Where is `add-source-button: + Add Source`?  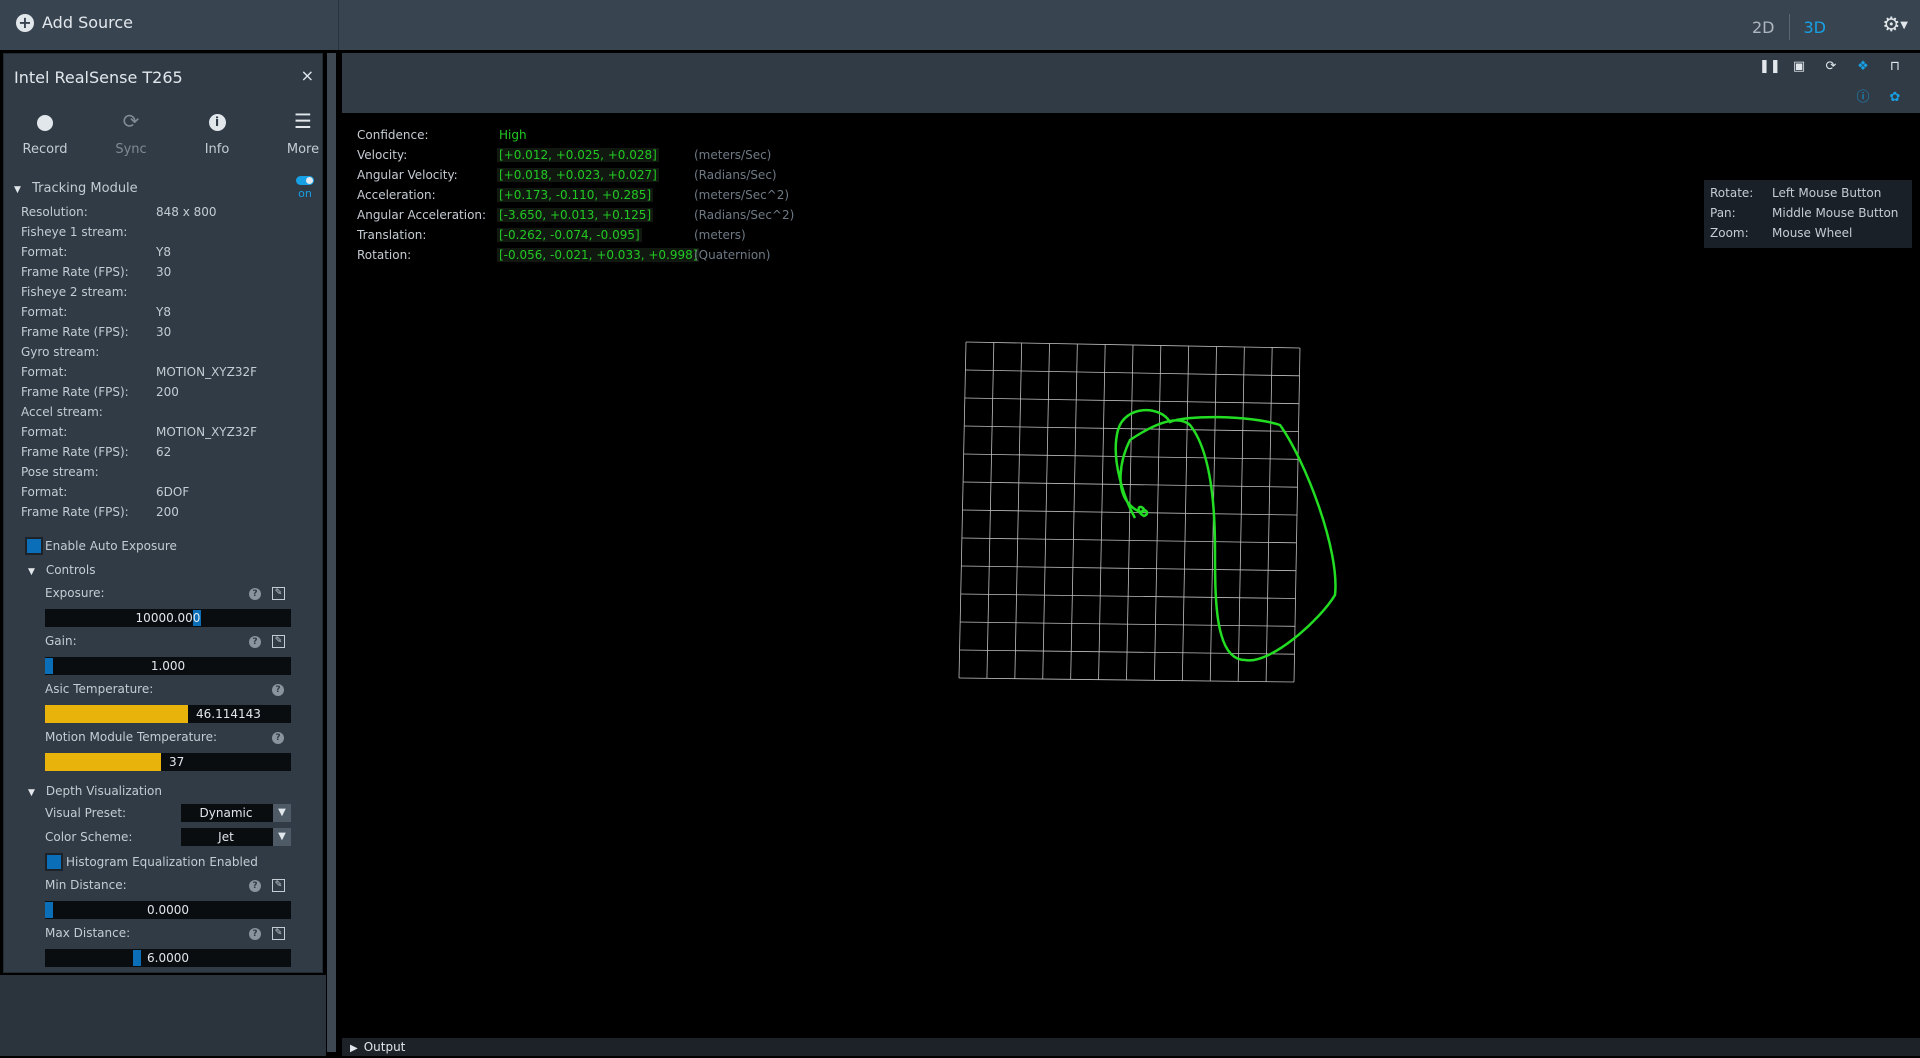
add-source-button: + Add Source is located at coordinates (74, 22).